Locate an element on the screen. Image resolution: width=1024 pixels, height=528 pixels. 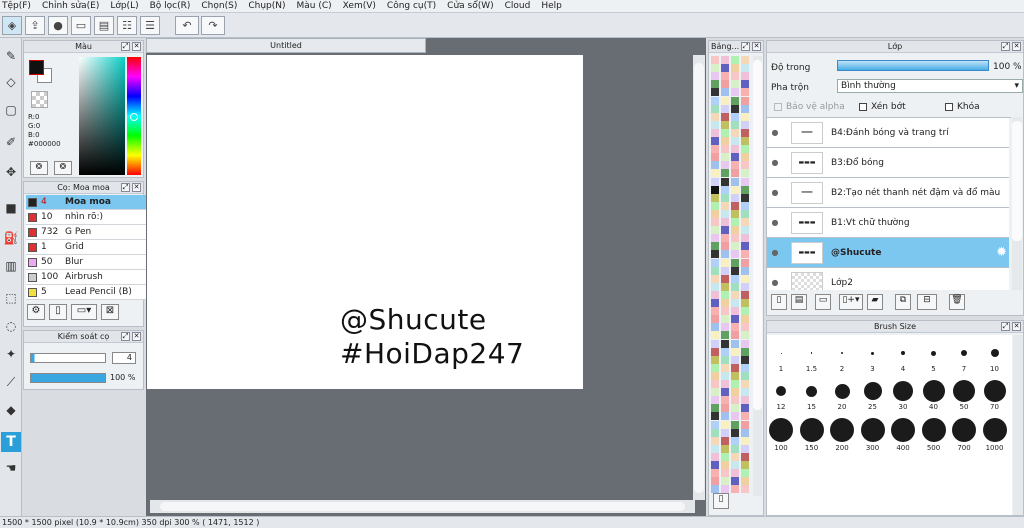
document-tab: Untitled is located at coordinates (286, 45).